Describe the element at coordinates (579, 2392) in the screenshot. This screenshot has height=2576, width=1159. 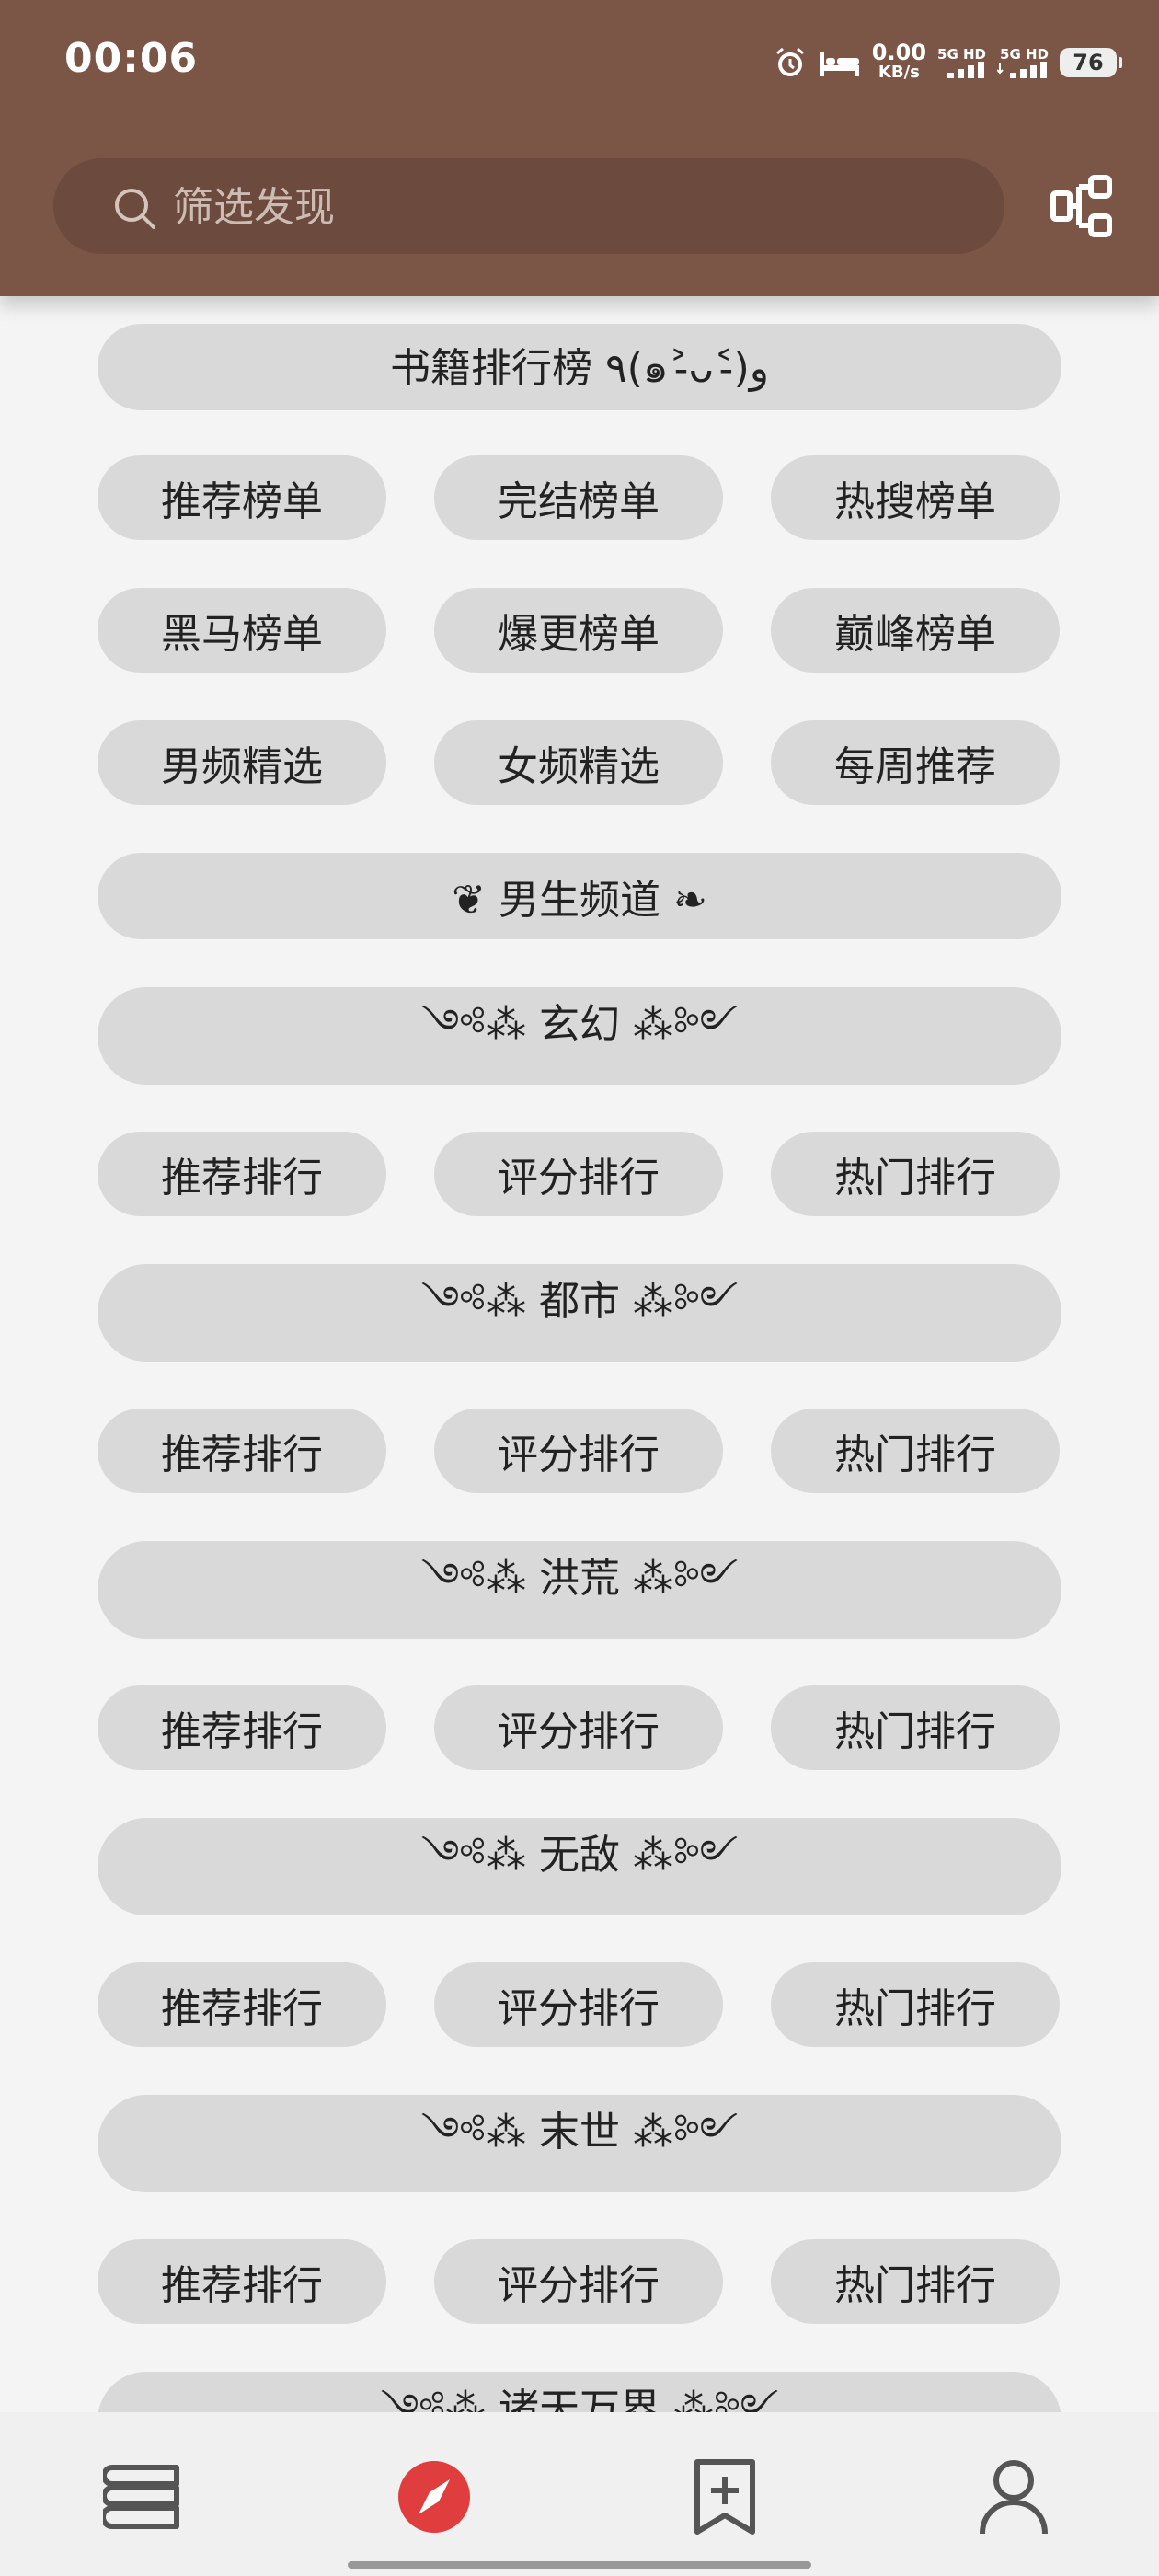
I see `category-header-zhutian: ༺⁂ 诸天万界 ⁂༻` at that location.